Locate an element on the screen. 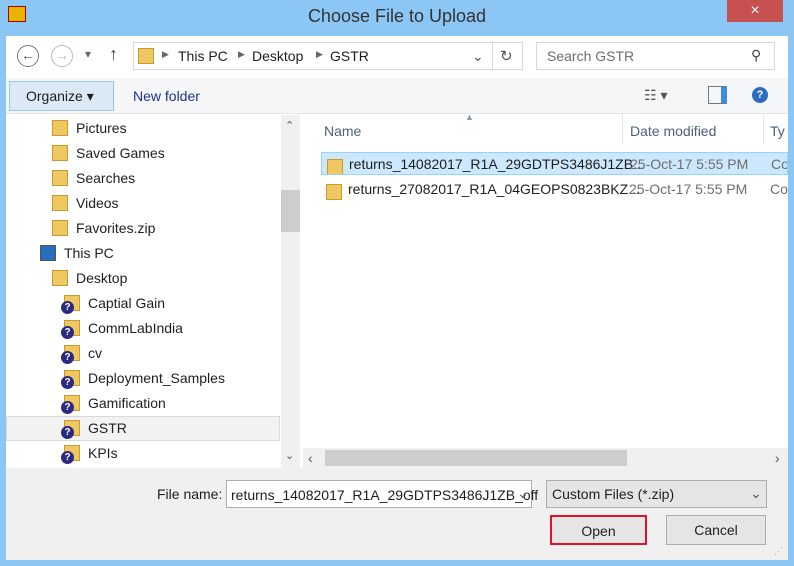  file-type-select: Custom Files (*.zip) ⌄ is located at coordinates (656, 494).